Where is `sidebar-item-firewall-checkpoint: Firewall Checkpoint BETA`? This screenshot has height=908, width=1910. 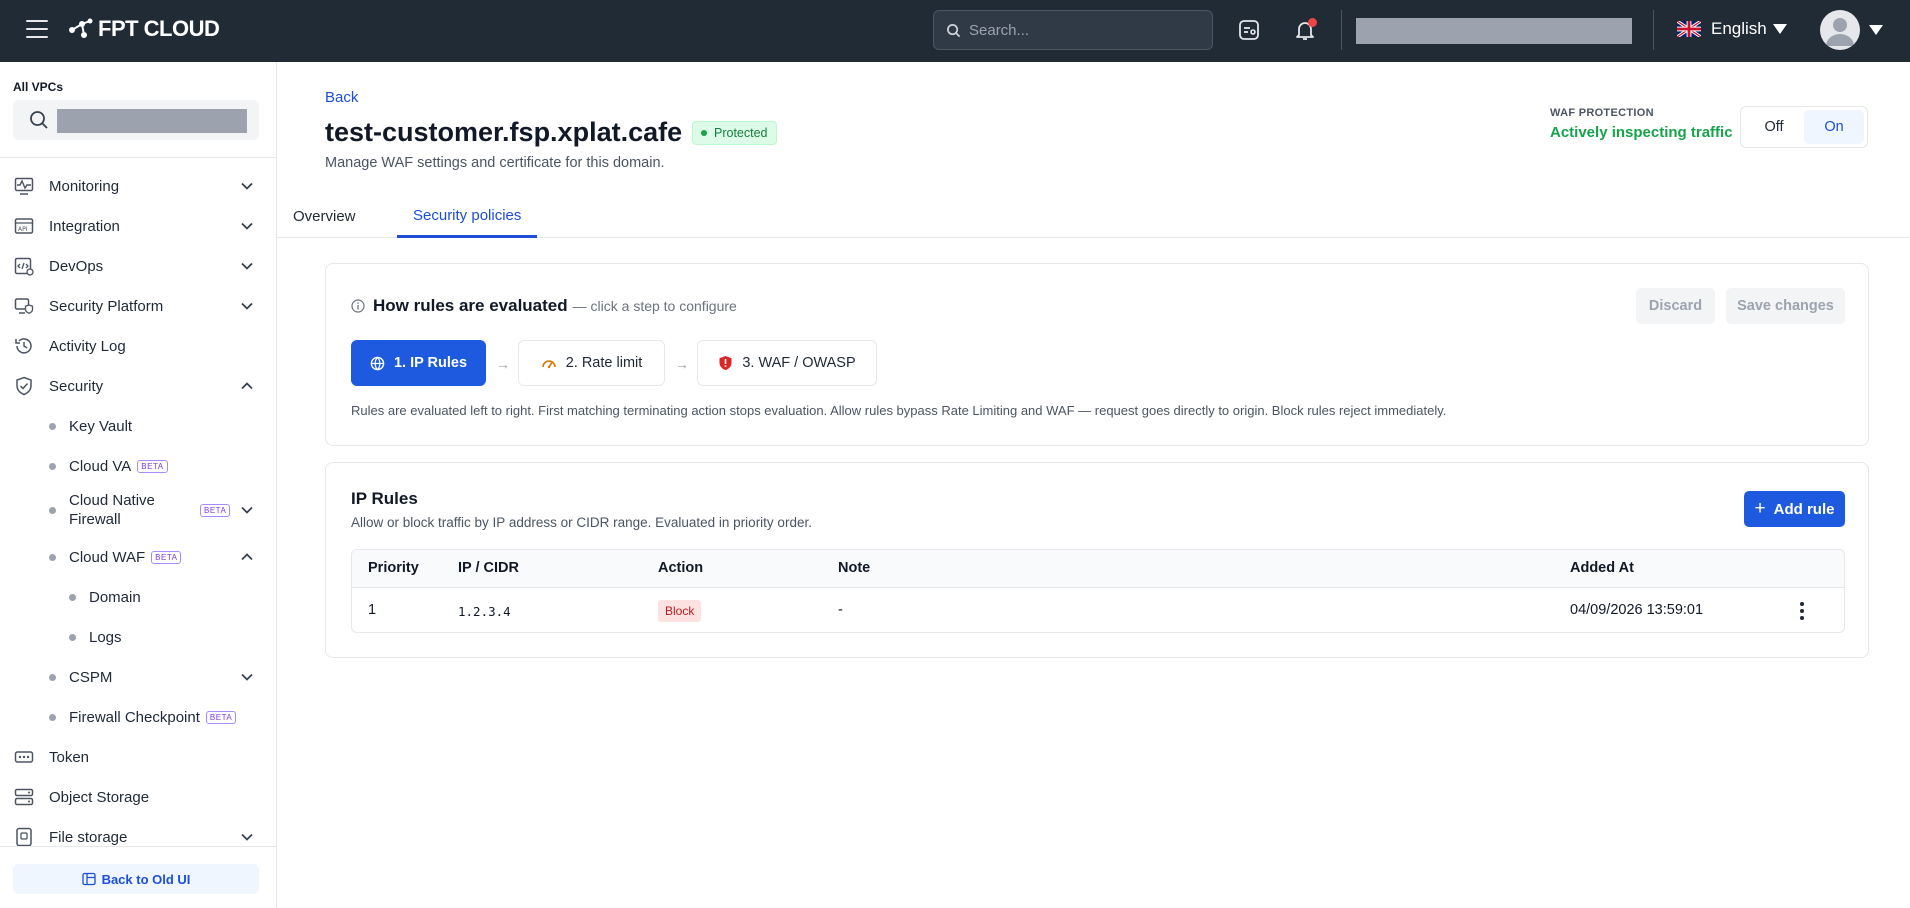
sidebar-item-firewall-checkpoint: Firewall Checkpoint BETA is located at coordinates (138, 717).